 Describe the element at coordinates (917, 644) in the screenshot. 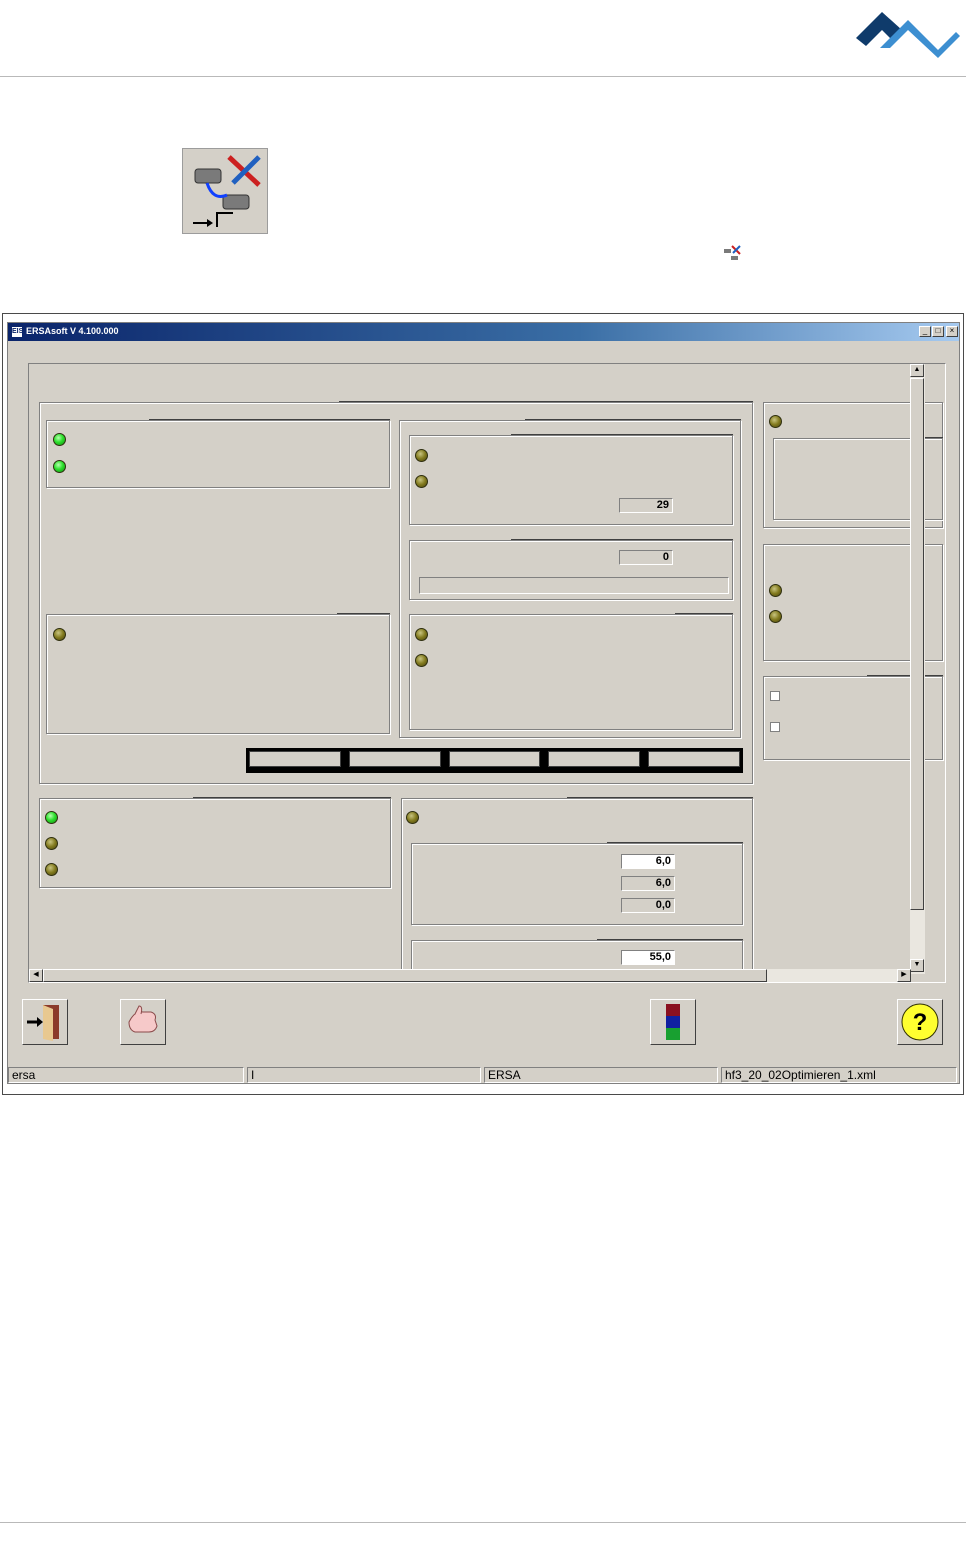

I see `vertical-scroll-thumb` at that location.